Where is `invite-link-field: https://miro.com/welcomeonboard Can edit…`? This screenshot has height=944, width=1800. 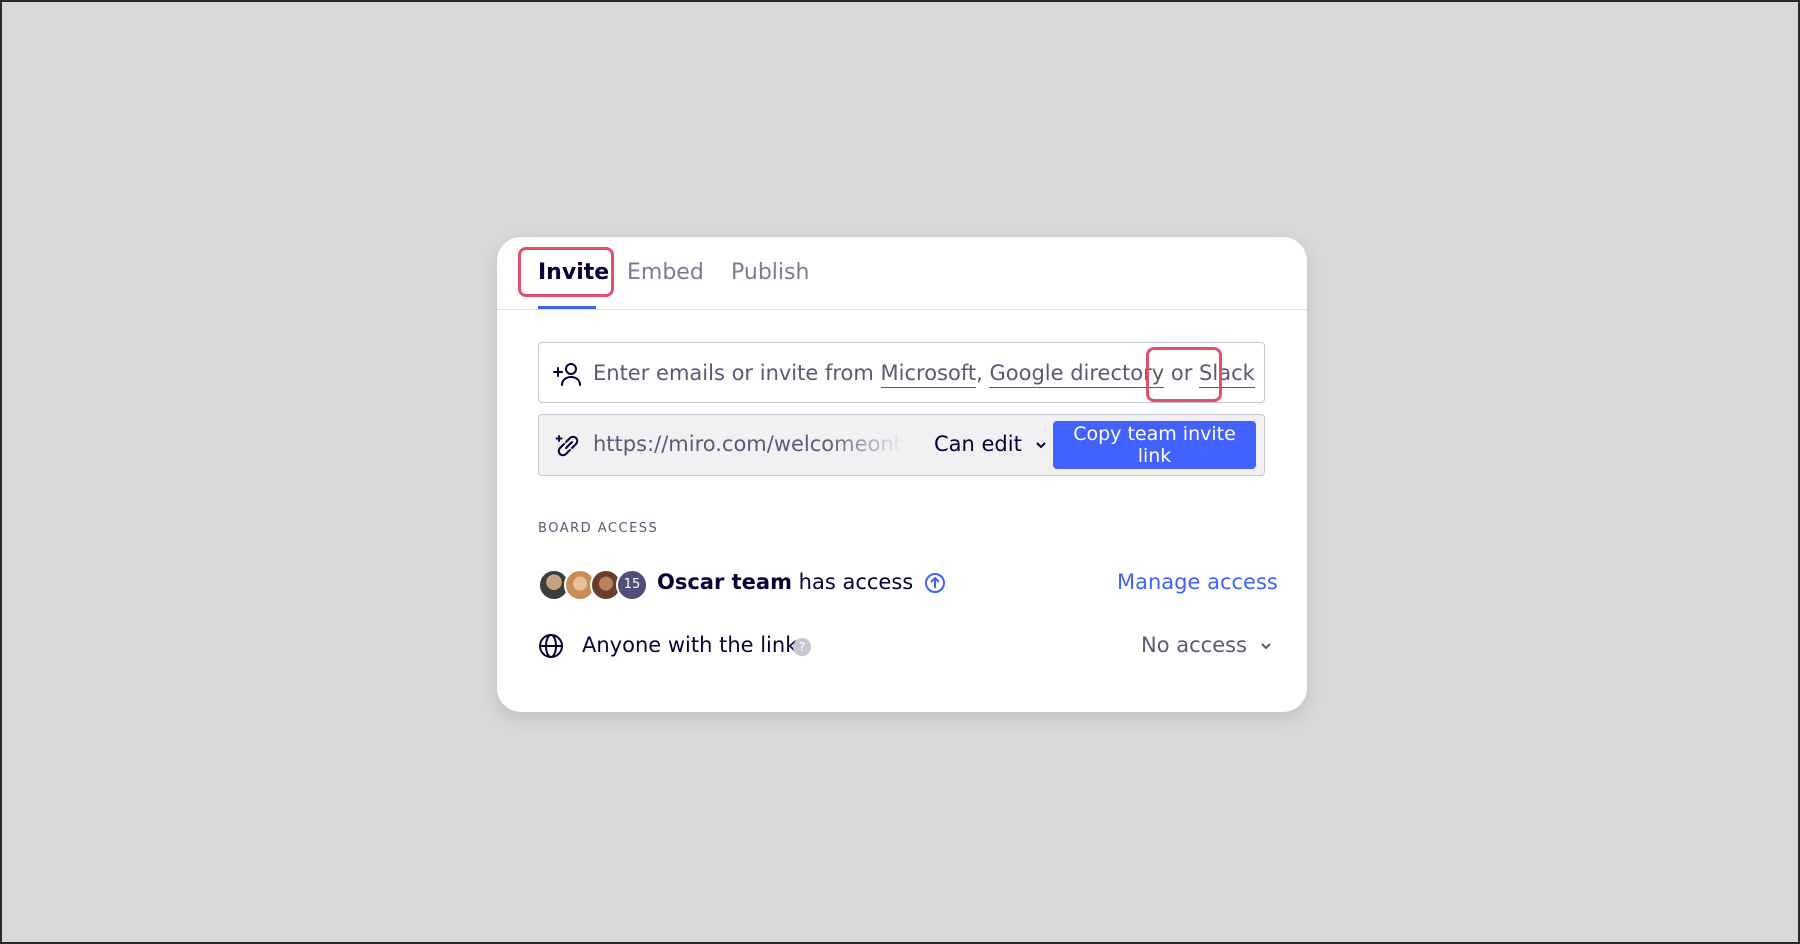 invite-link-field: https://miro.com/welcomeonboard Can edit… is located at coordinates (901, 445).